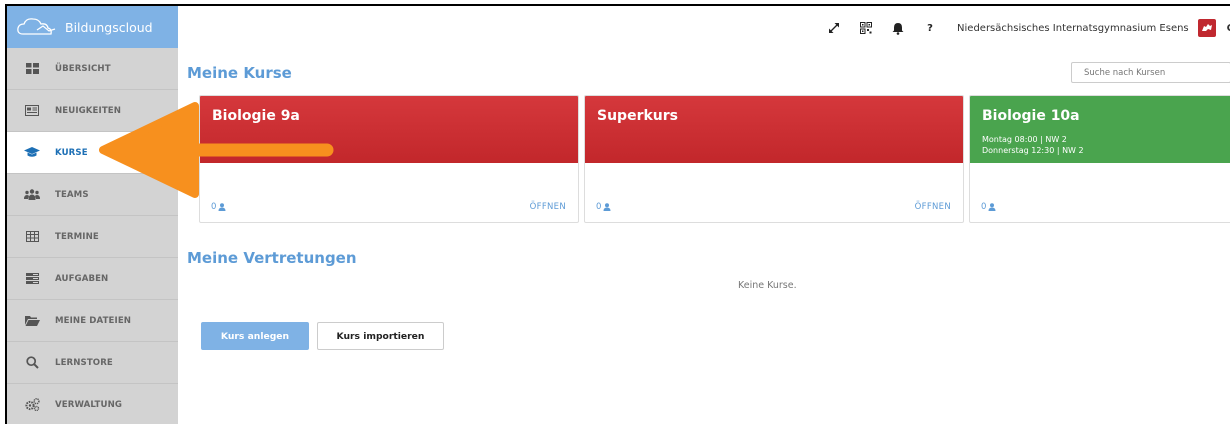  What do you see at coordinates (89, 404) in the screenshot?
I see `sidebar-item-label: VERWALTUNG` at bounding box center [89, 404].